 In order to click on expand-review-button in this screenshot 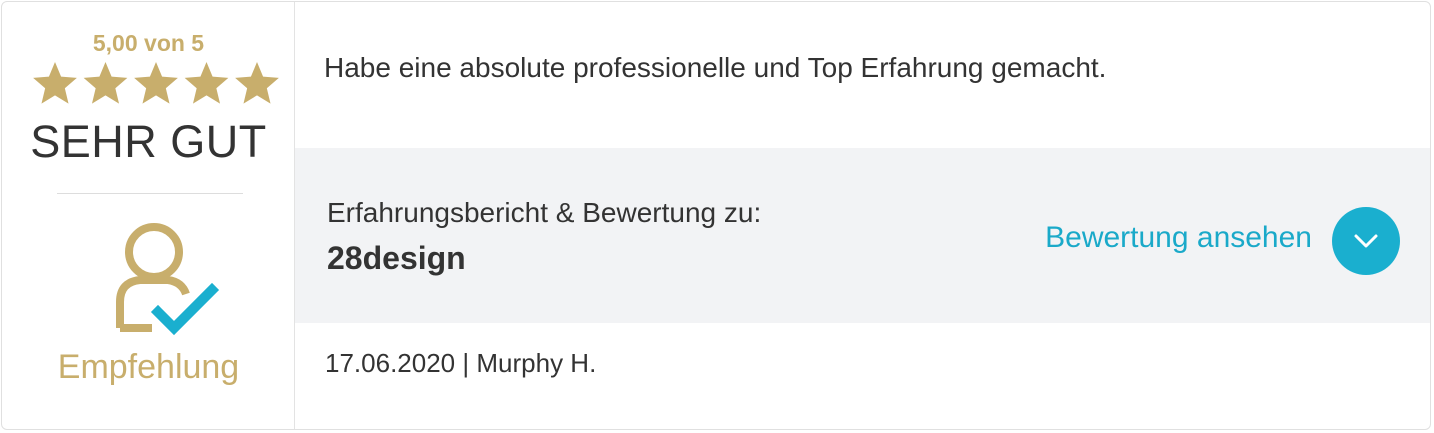, I will do `click(1366, 241)`.